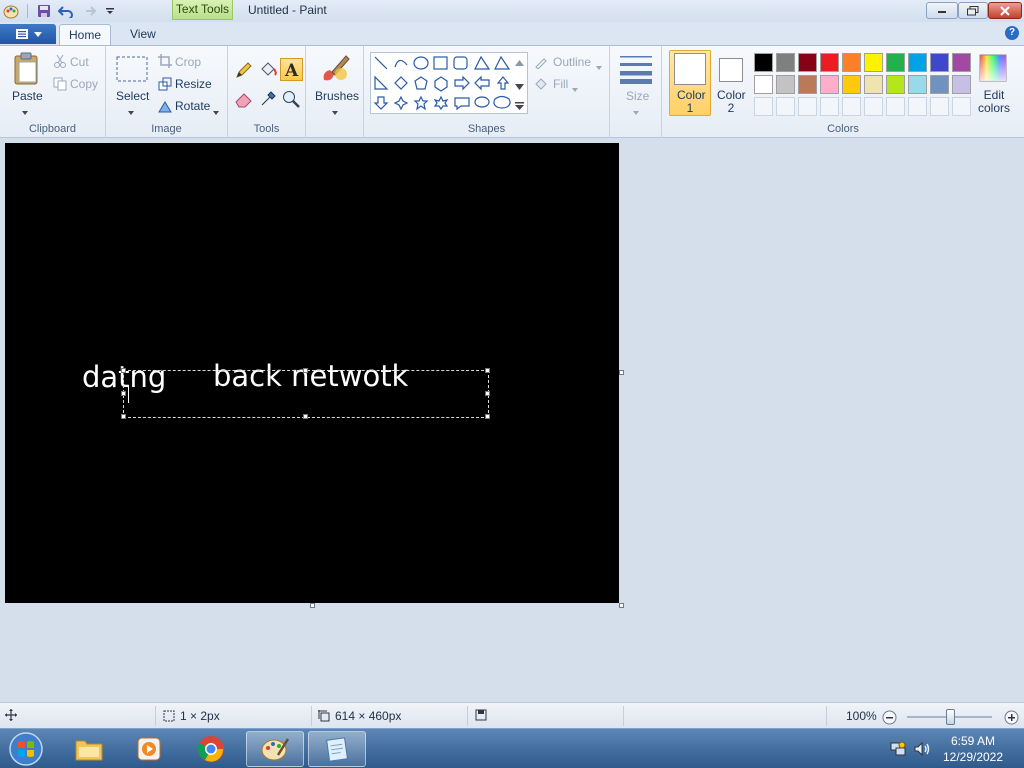 This screenshot has height=768, width=1024. Describe the element at coordinates (44, 11) in the screenshot. I see `save-icon` at that location.